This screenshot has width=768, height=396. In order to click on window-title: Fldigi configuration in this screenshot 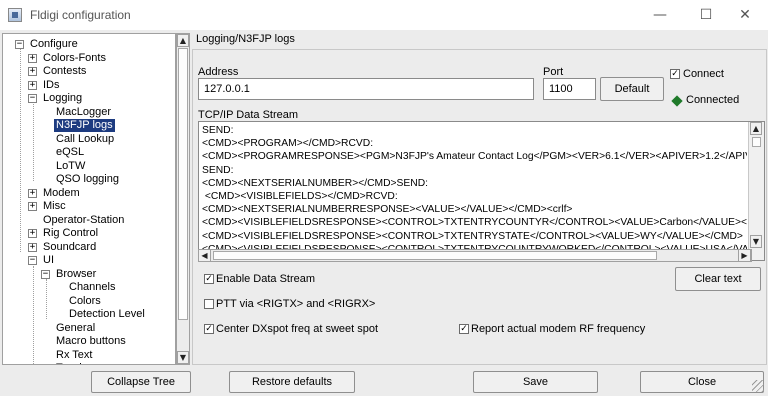, I will do `click(80, 15)`.